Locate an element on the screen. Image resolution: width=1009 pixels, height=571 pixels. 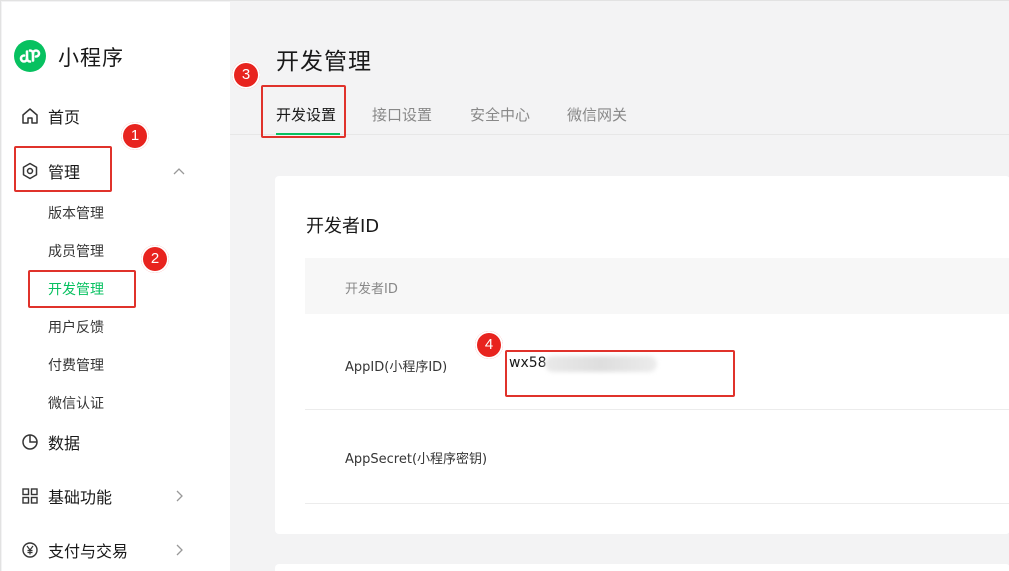
nav-item-home: 首页 is located at coordinates (50, 116).